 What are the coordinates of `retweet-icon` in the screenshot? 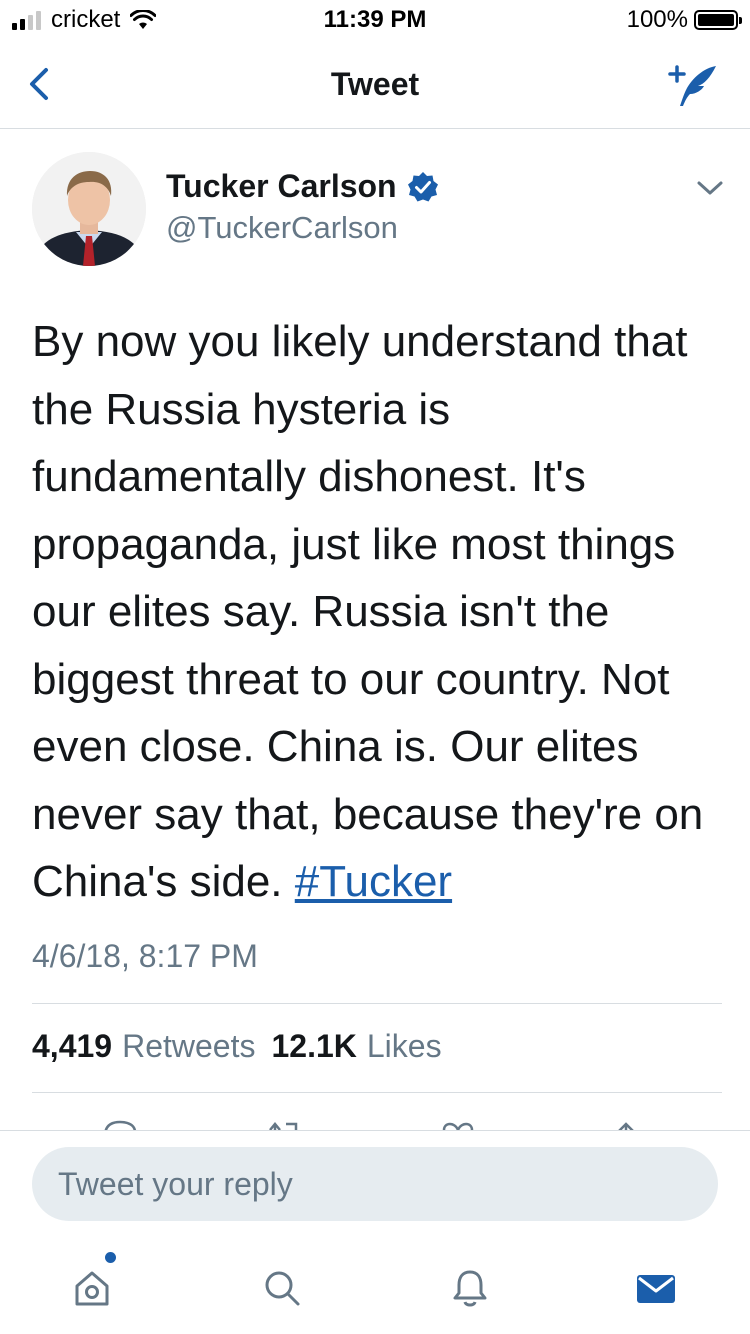 It's located at (282, 1123).